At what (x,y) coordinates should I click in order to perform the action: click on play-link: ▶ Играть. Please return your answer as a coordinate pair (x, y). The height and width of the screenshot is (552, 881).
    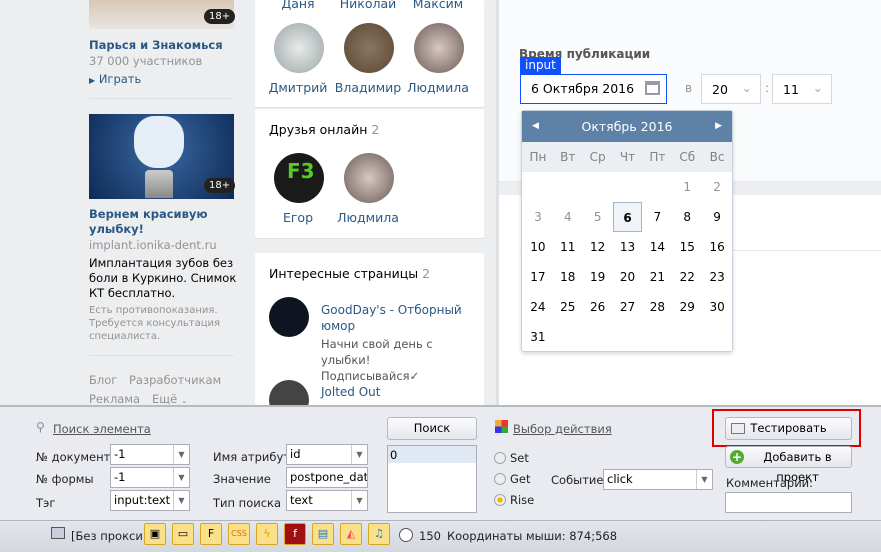
    Looking at the image, I should click on (115, 79).